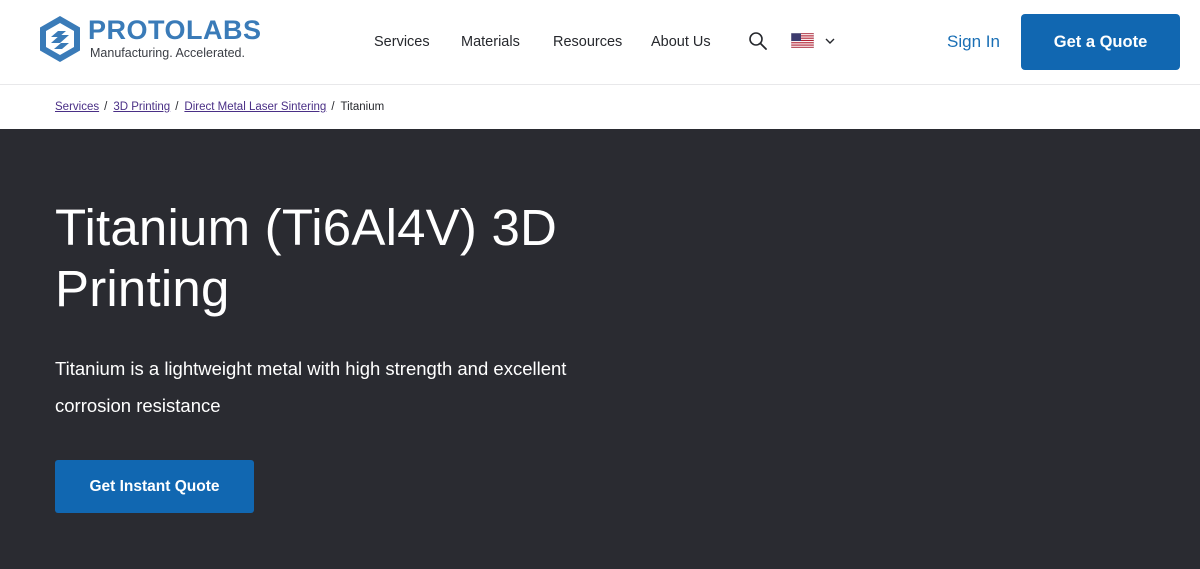 This screenshot has height=569, width=1200. I want to click on nav-item-services: Services, so click(402, 42).